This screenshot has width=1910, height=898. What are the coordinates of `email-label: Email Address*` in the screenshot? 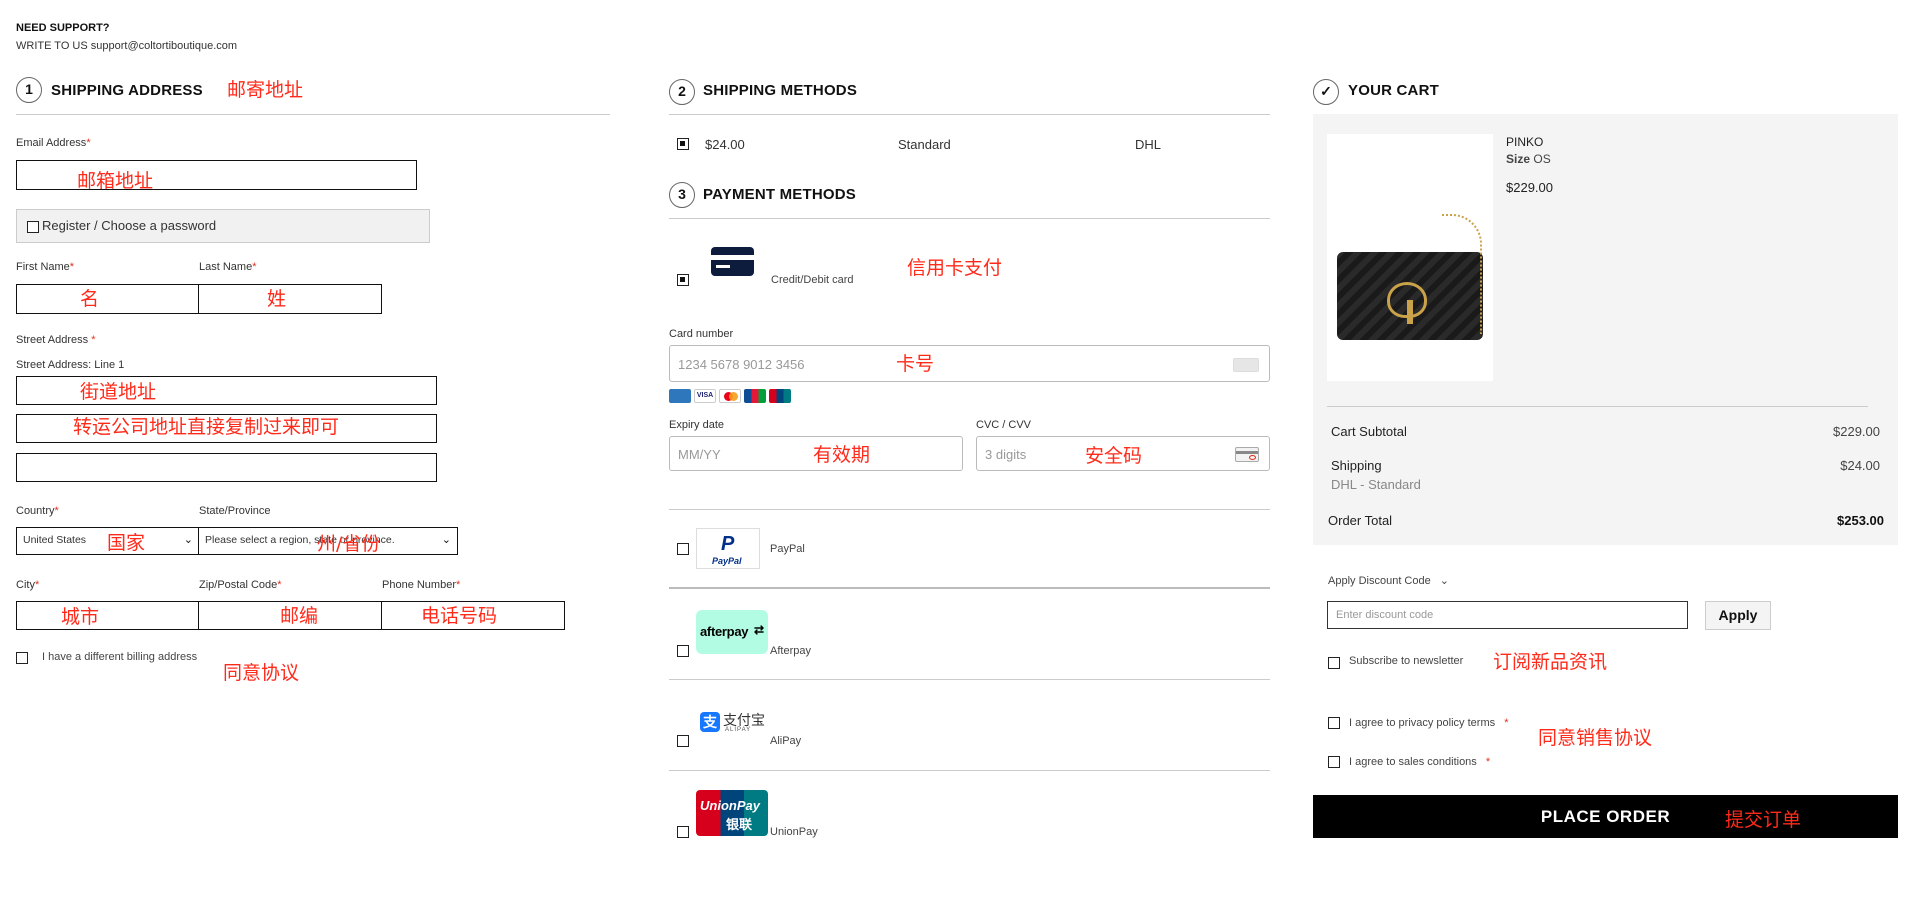 It's located at (53, 143).